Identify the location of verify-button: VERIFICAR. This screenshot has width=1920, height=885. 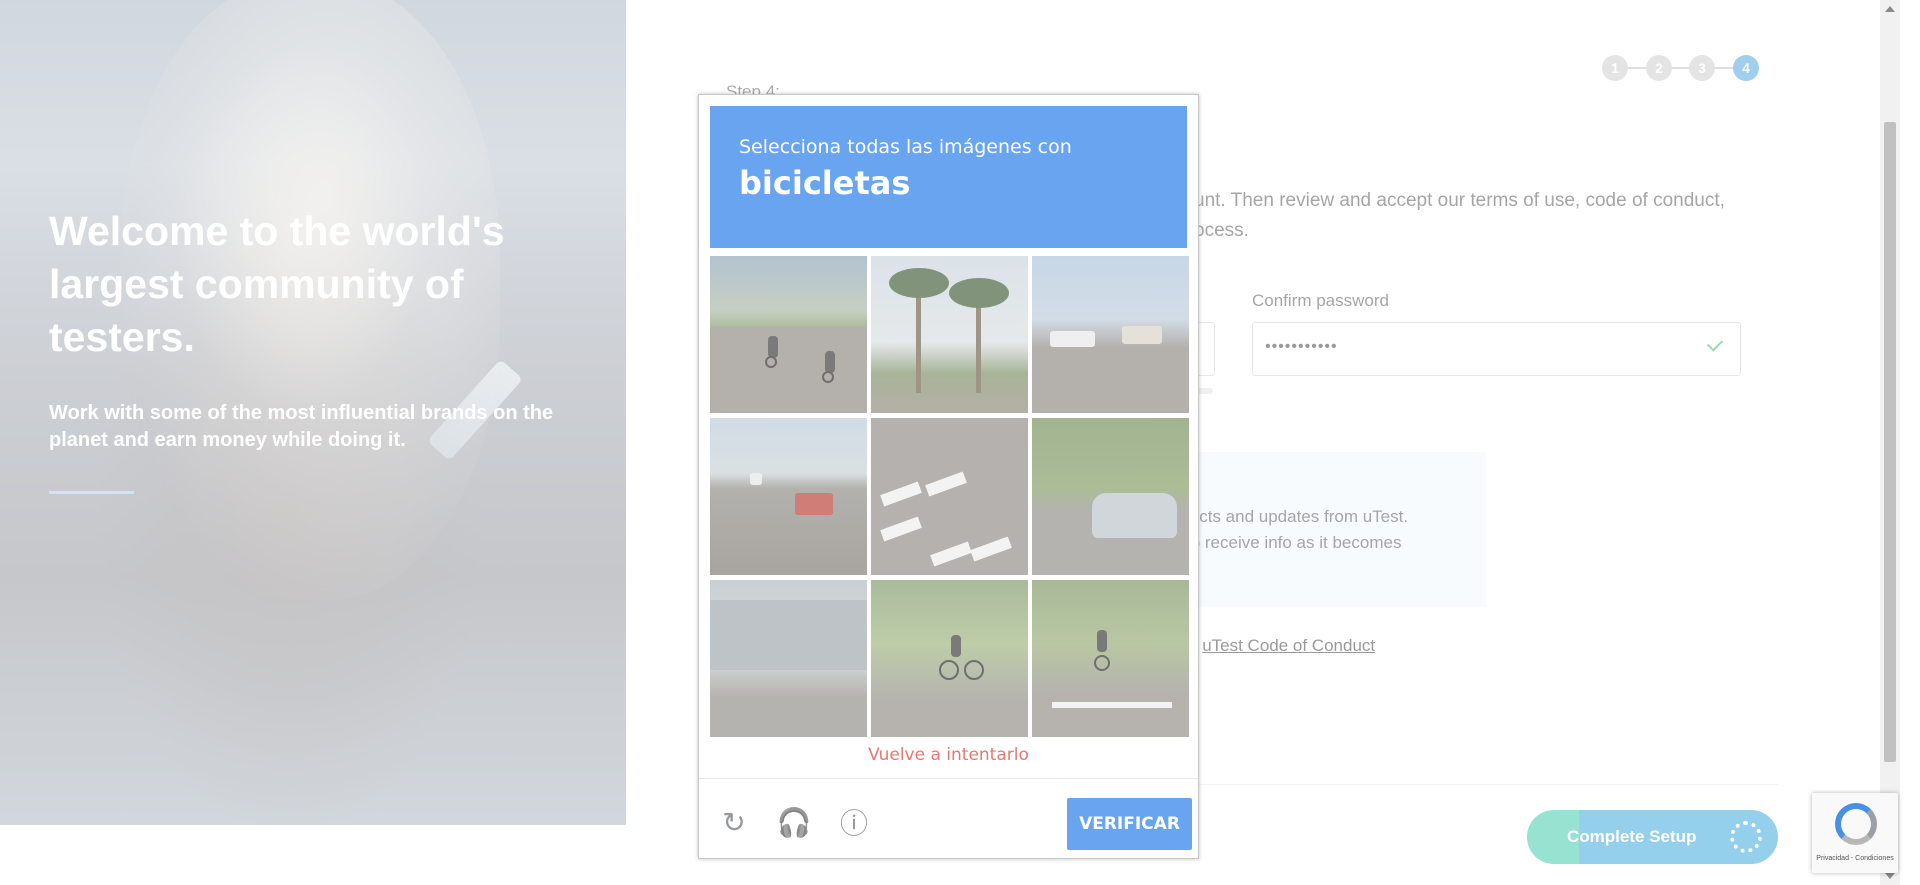
(1129, 824).